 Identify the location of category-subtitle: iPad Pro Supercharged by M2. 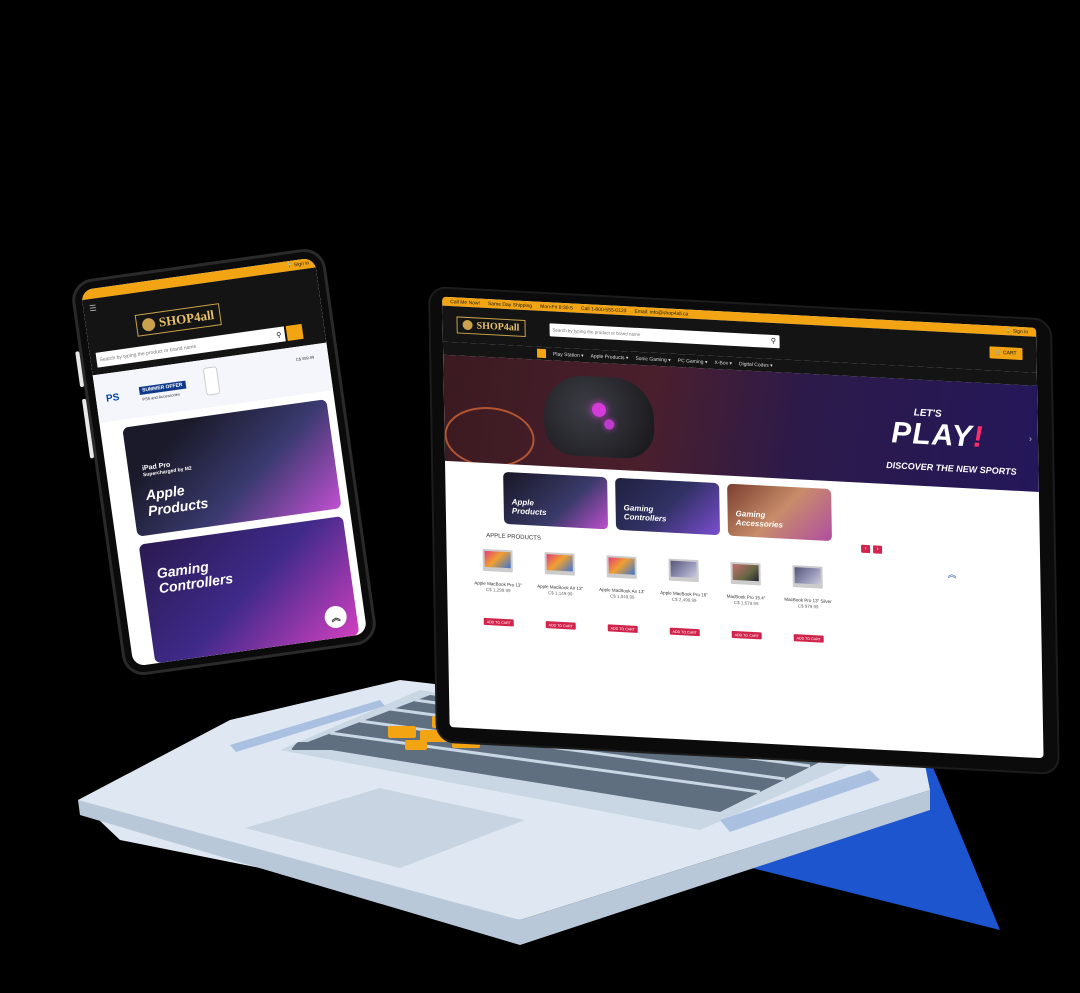
(167, 469).